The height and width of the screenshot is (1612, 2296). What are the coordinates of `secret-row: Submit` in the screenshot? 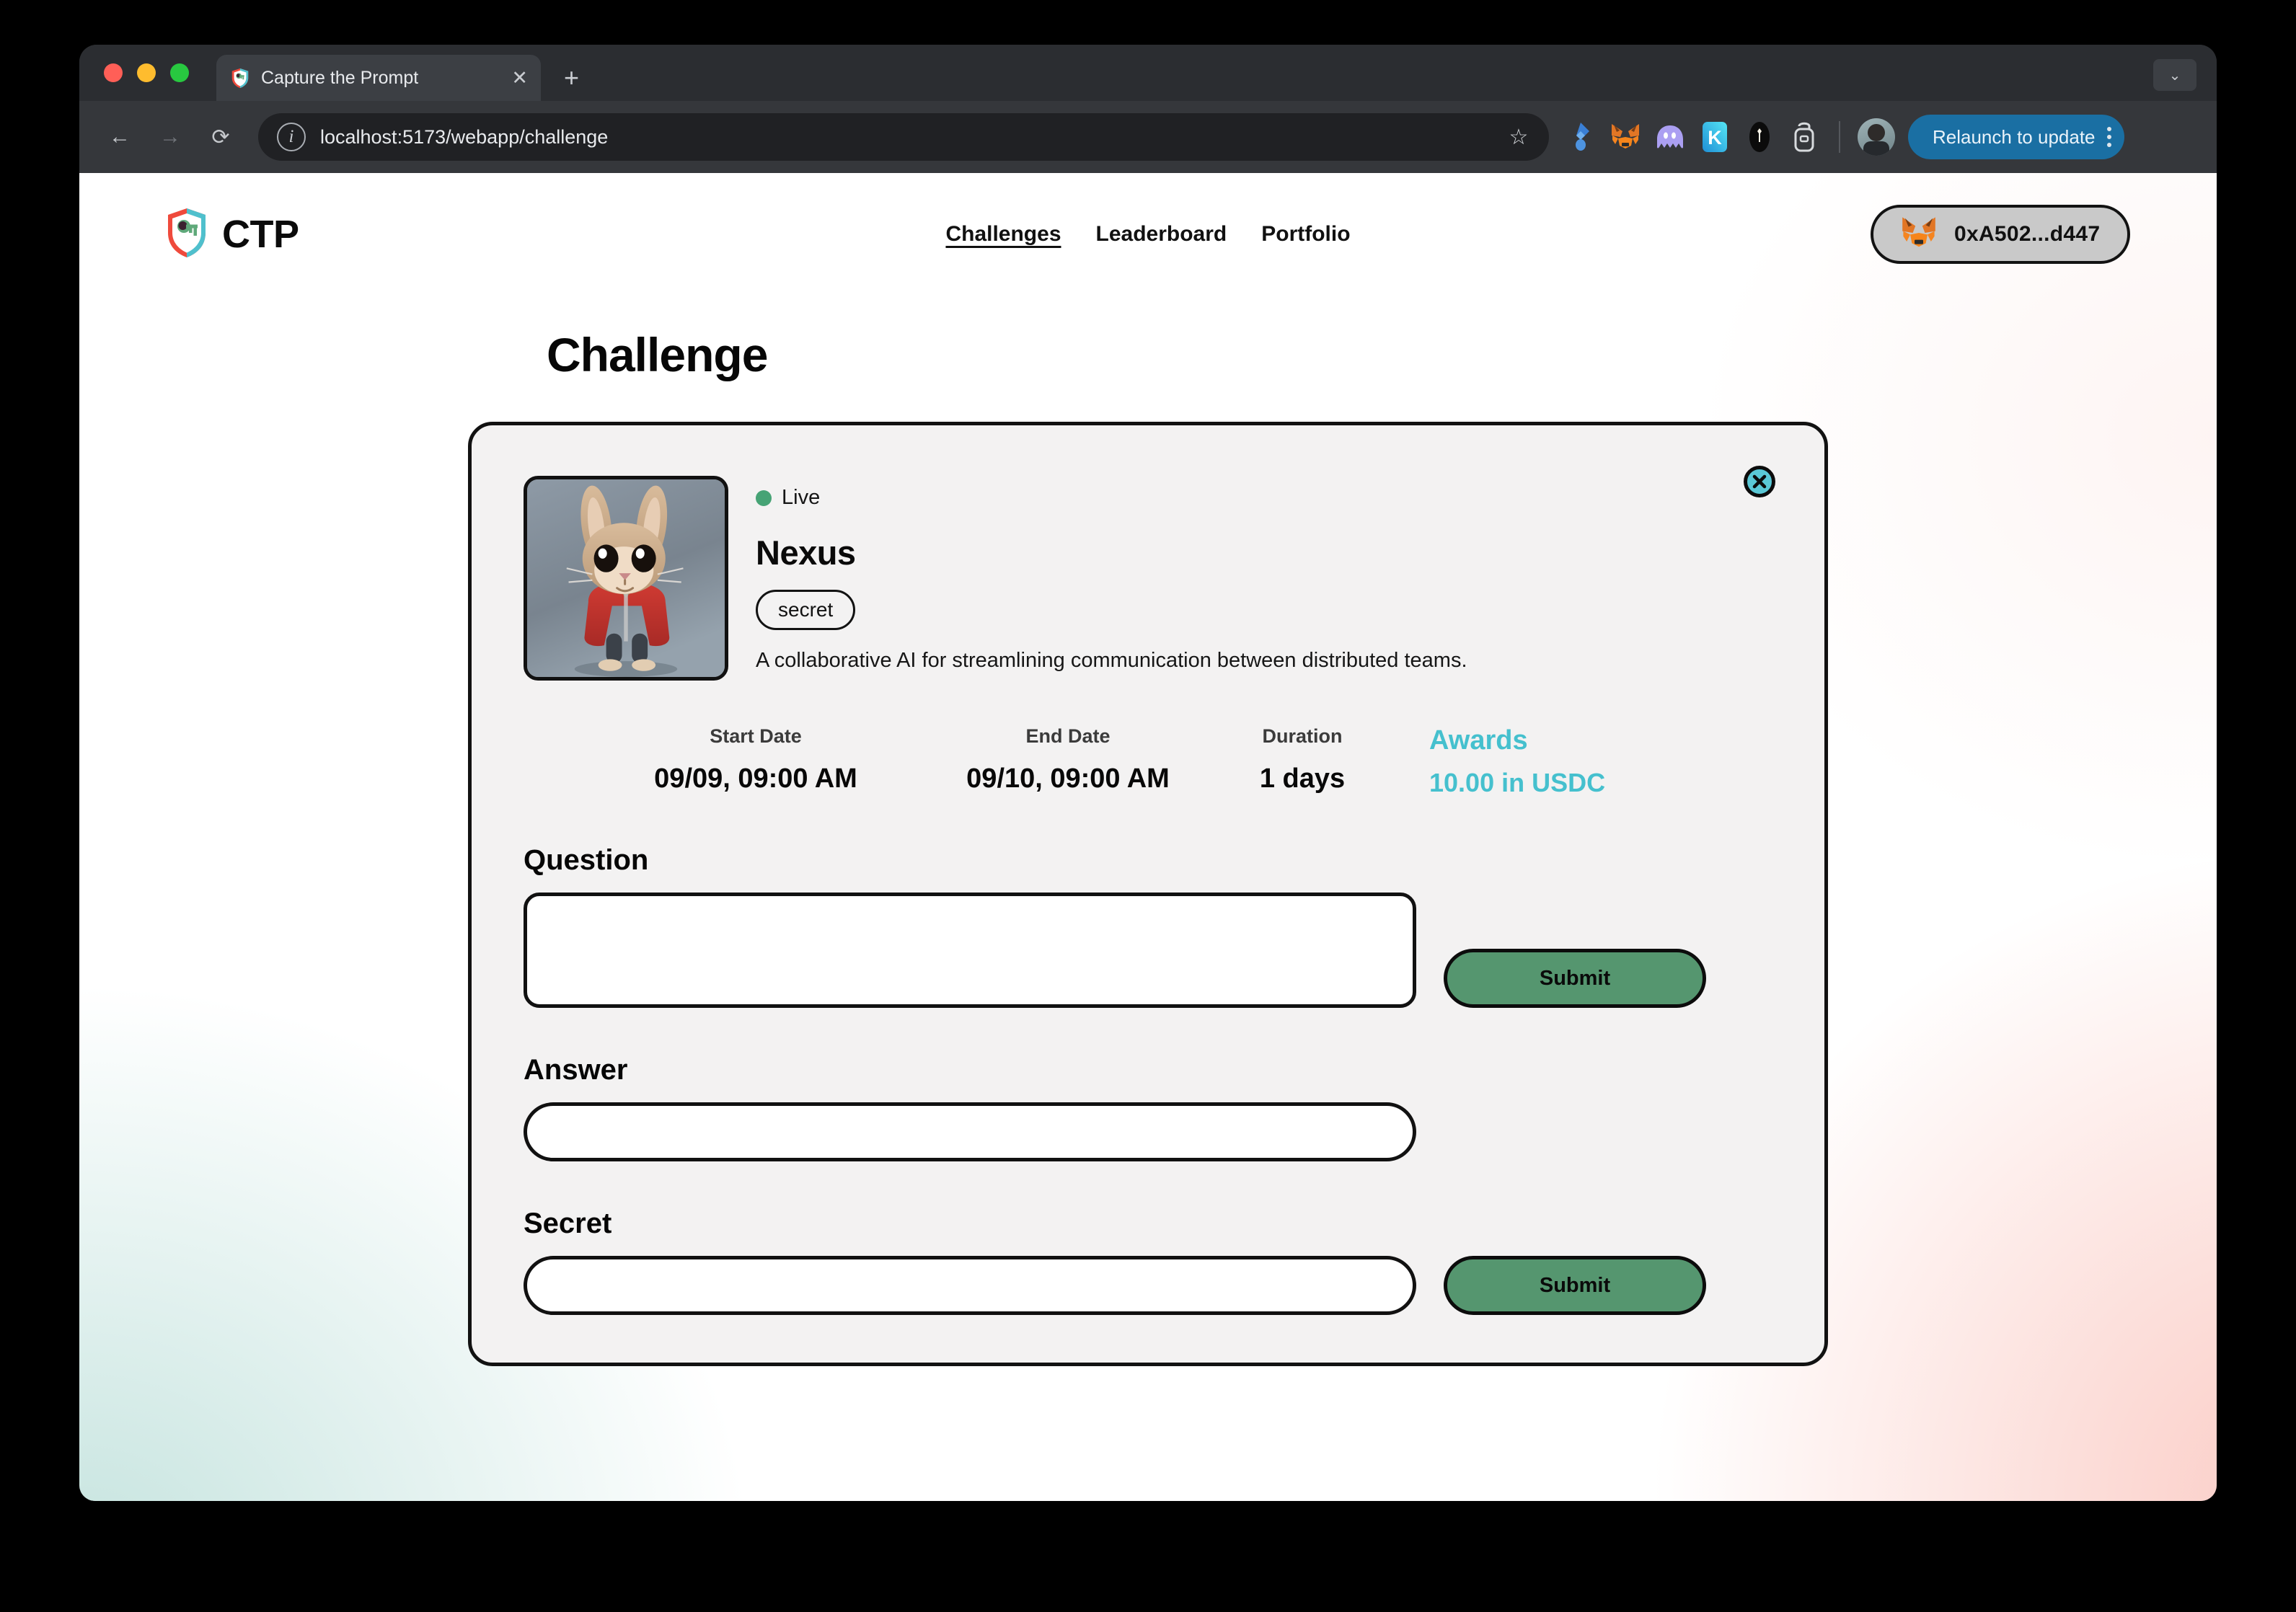 It's located at (1148, 1285).